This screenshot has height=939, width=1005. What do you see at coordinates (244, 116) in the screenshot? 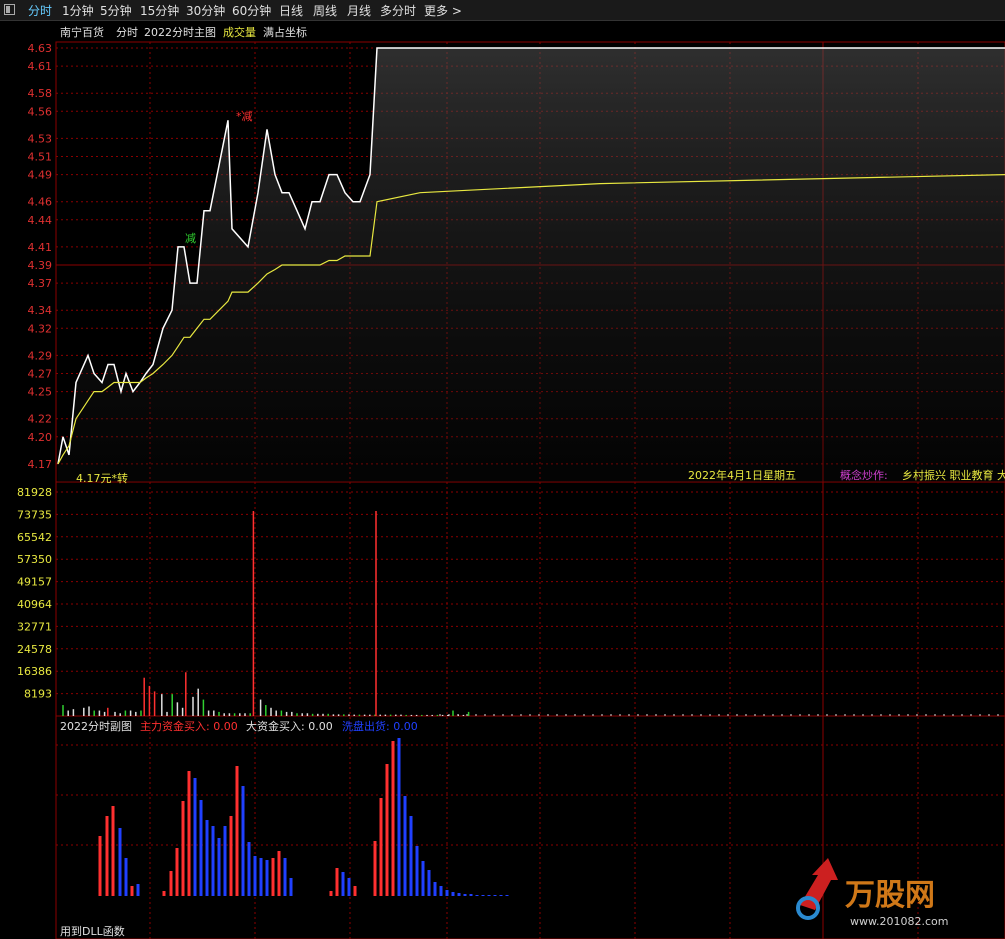
I see `signal-label: *减` at bounding box center [244, 116].